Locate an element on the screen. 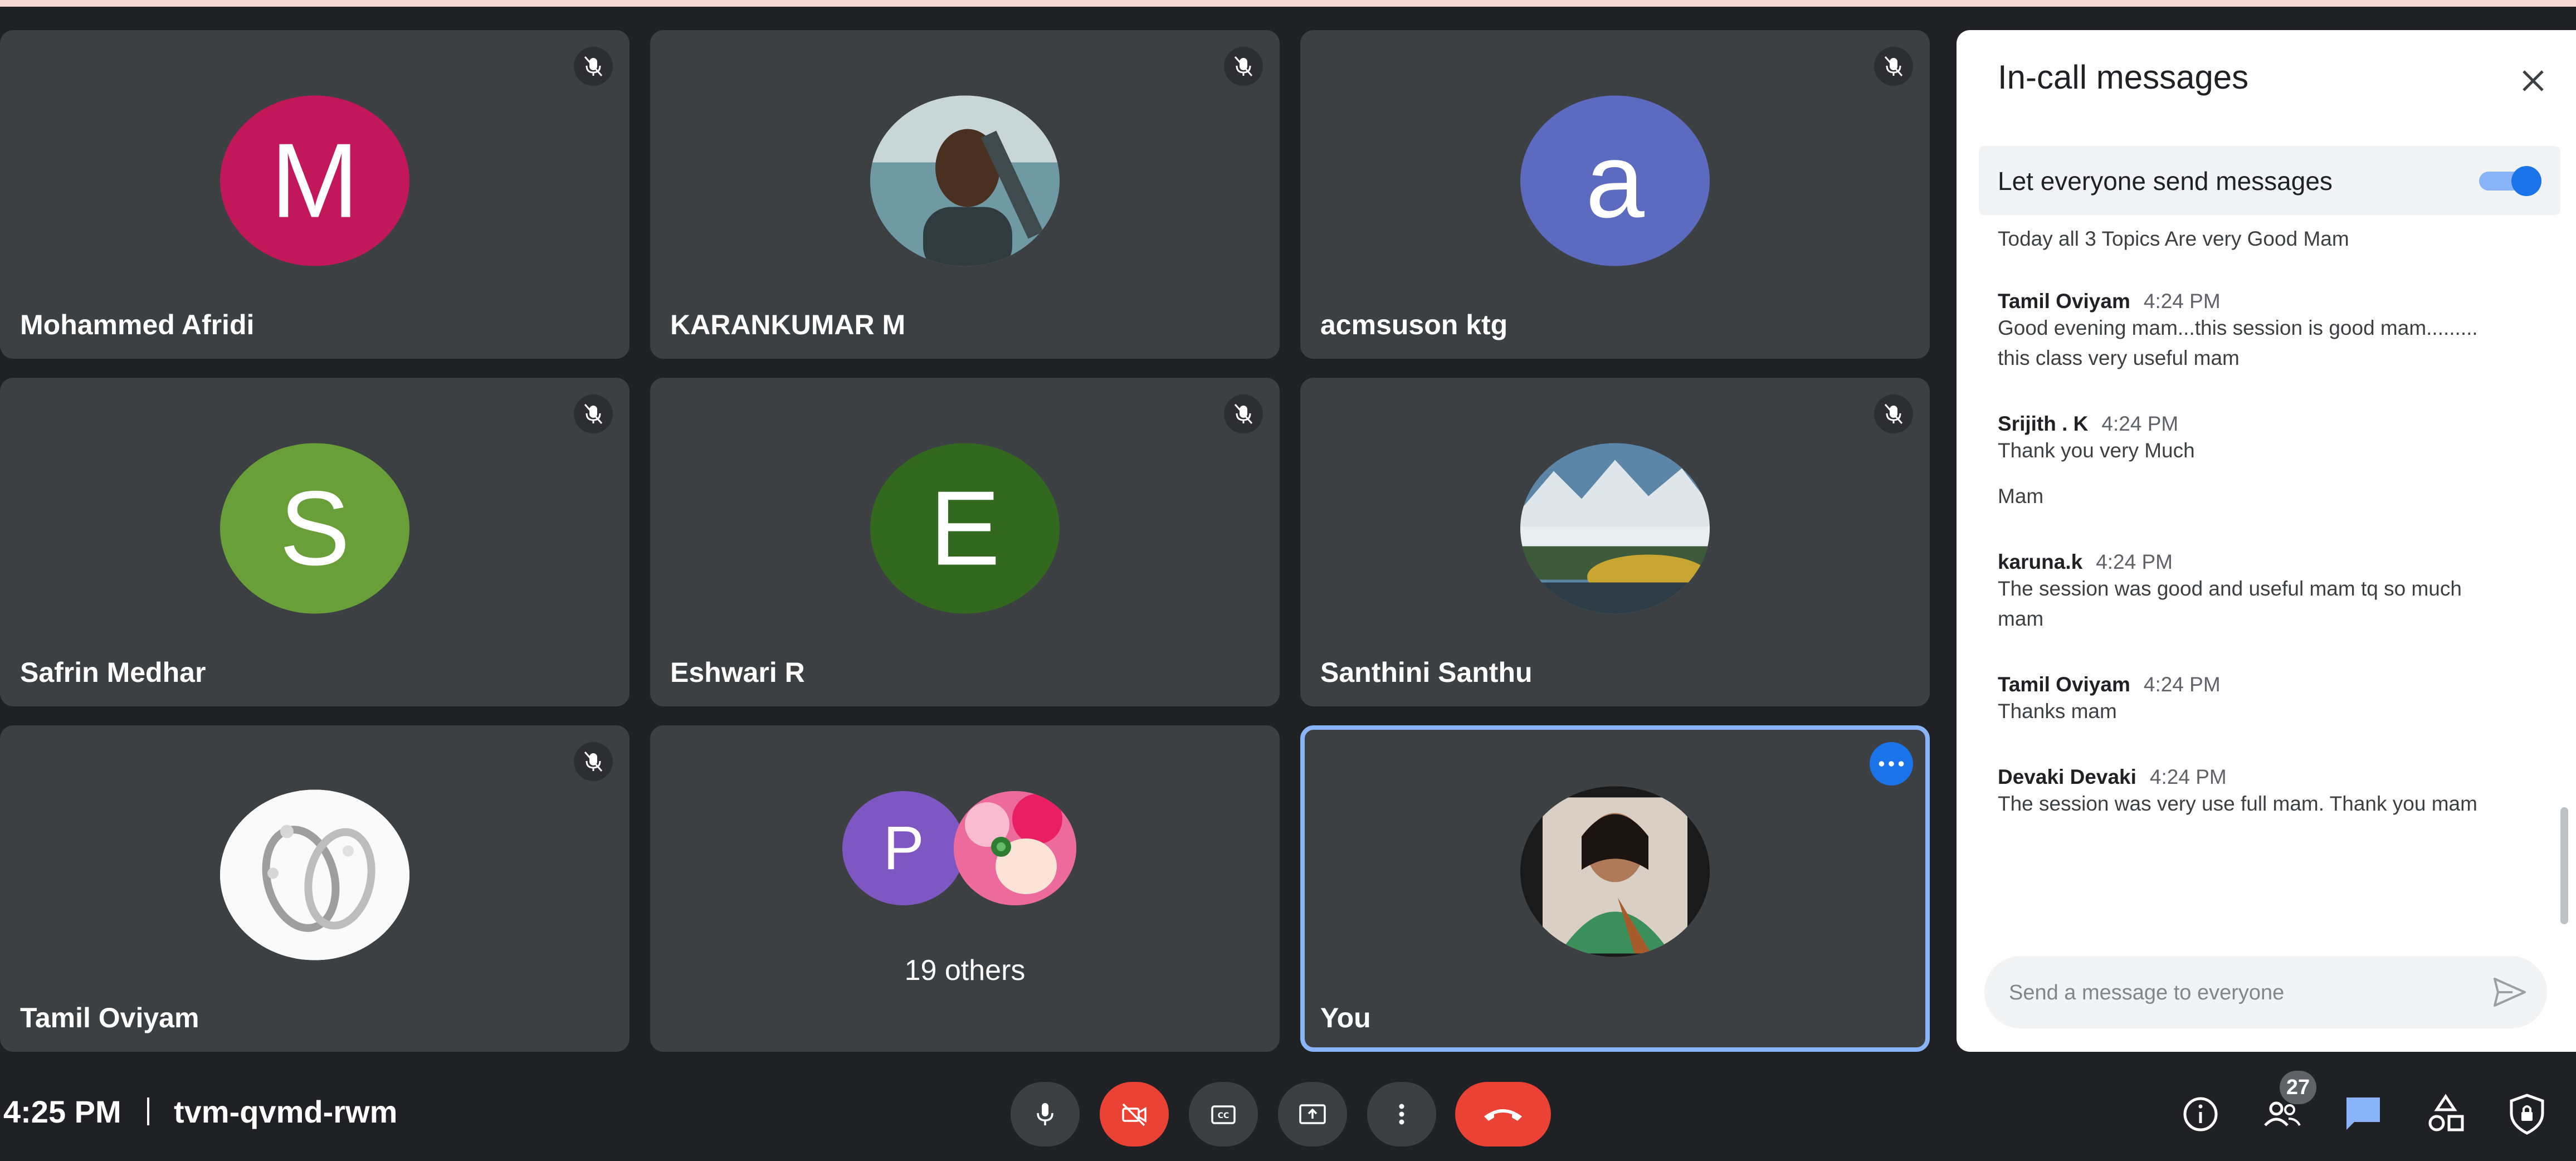  participant-tile-santhini-santhu: Santhini Santhu is located at coordinates (1615, 542).